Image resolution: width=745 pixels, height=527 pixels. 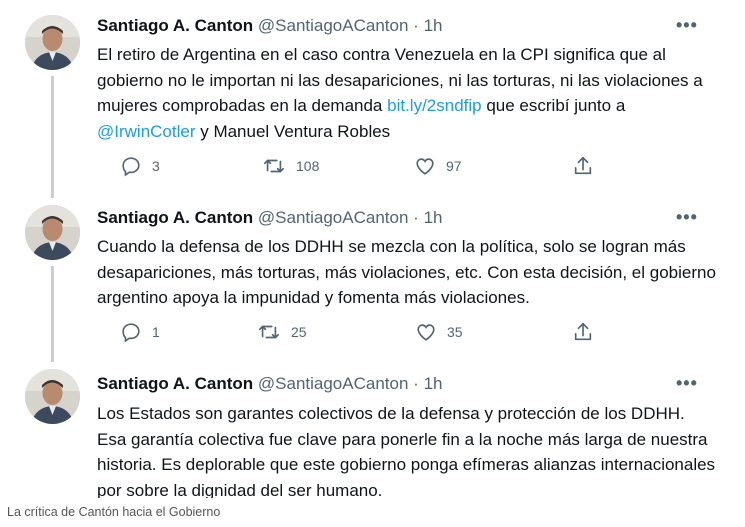 I want to click on like-button: 35, so click(x=439, y=332).